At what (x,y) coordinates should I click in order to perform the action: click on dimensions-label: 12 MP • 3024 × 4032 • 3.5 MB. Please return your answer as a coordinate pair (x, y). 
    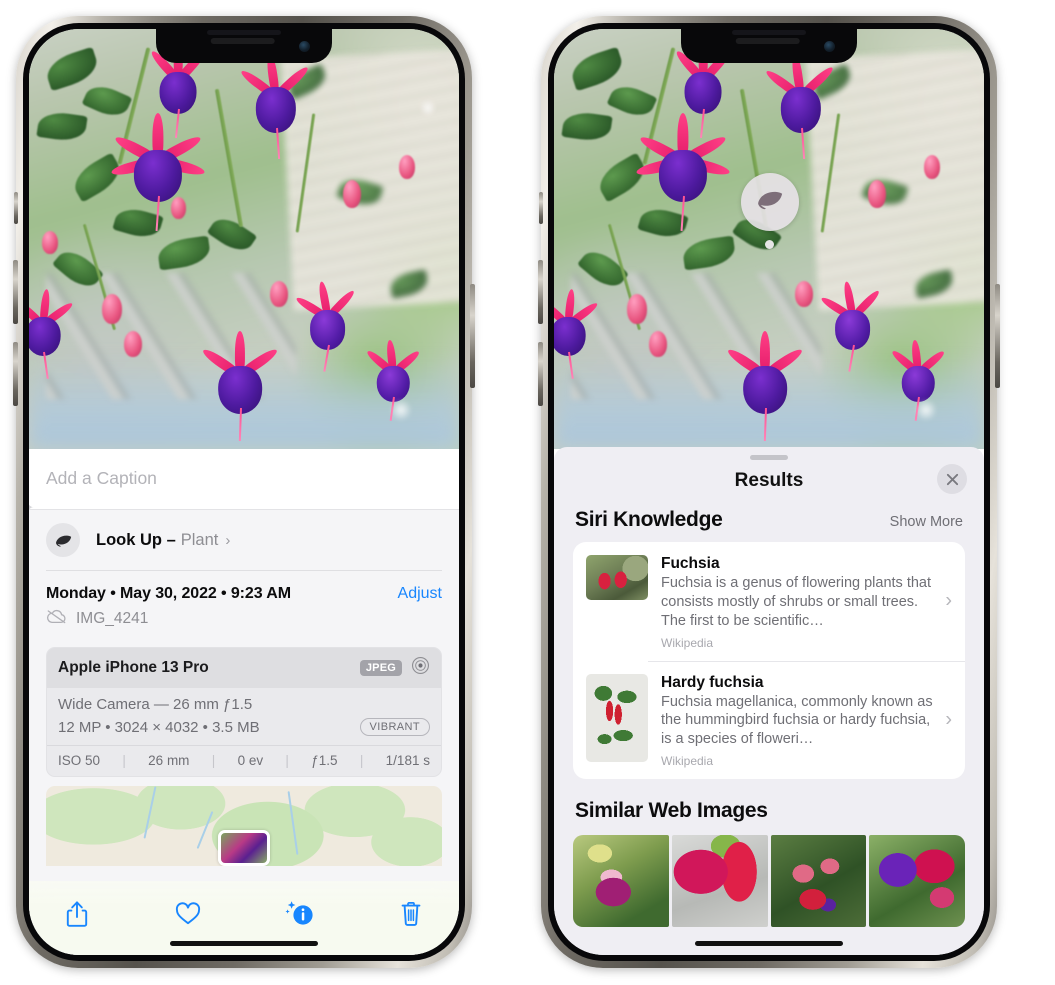
    Looking at the image, I should click on (159, 727).